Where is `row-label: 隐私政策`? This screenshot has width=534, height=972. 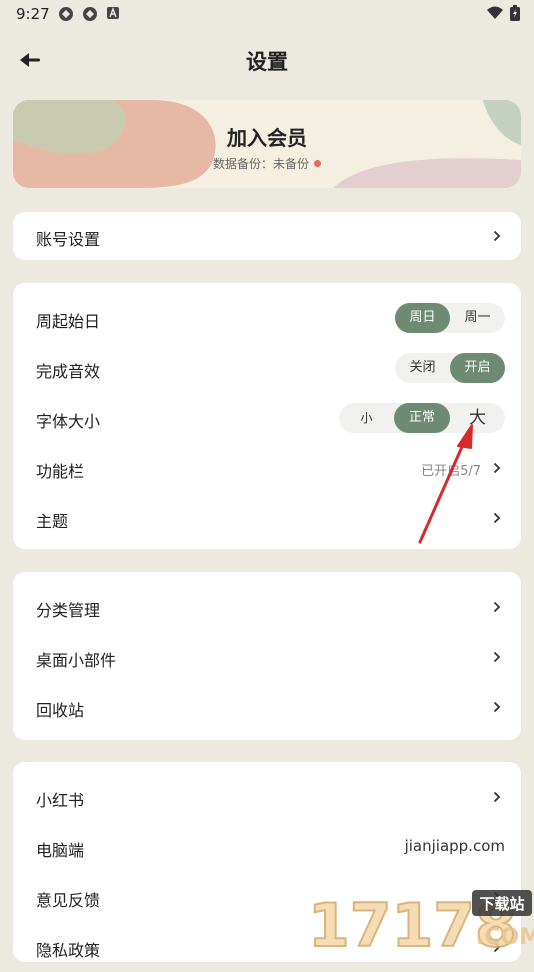 row-label: 隐私政策 is located at coordinates (68, 950).